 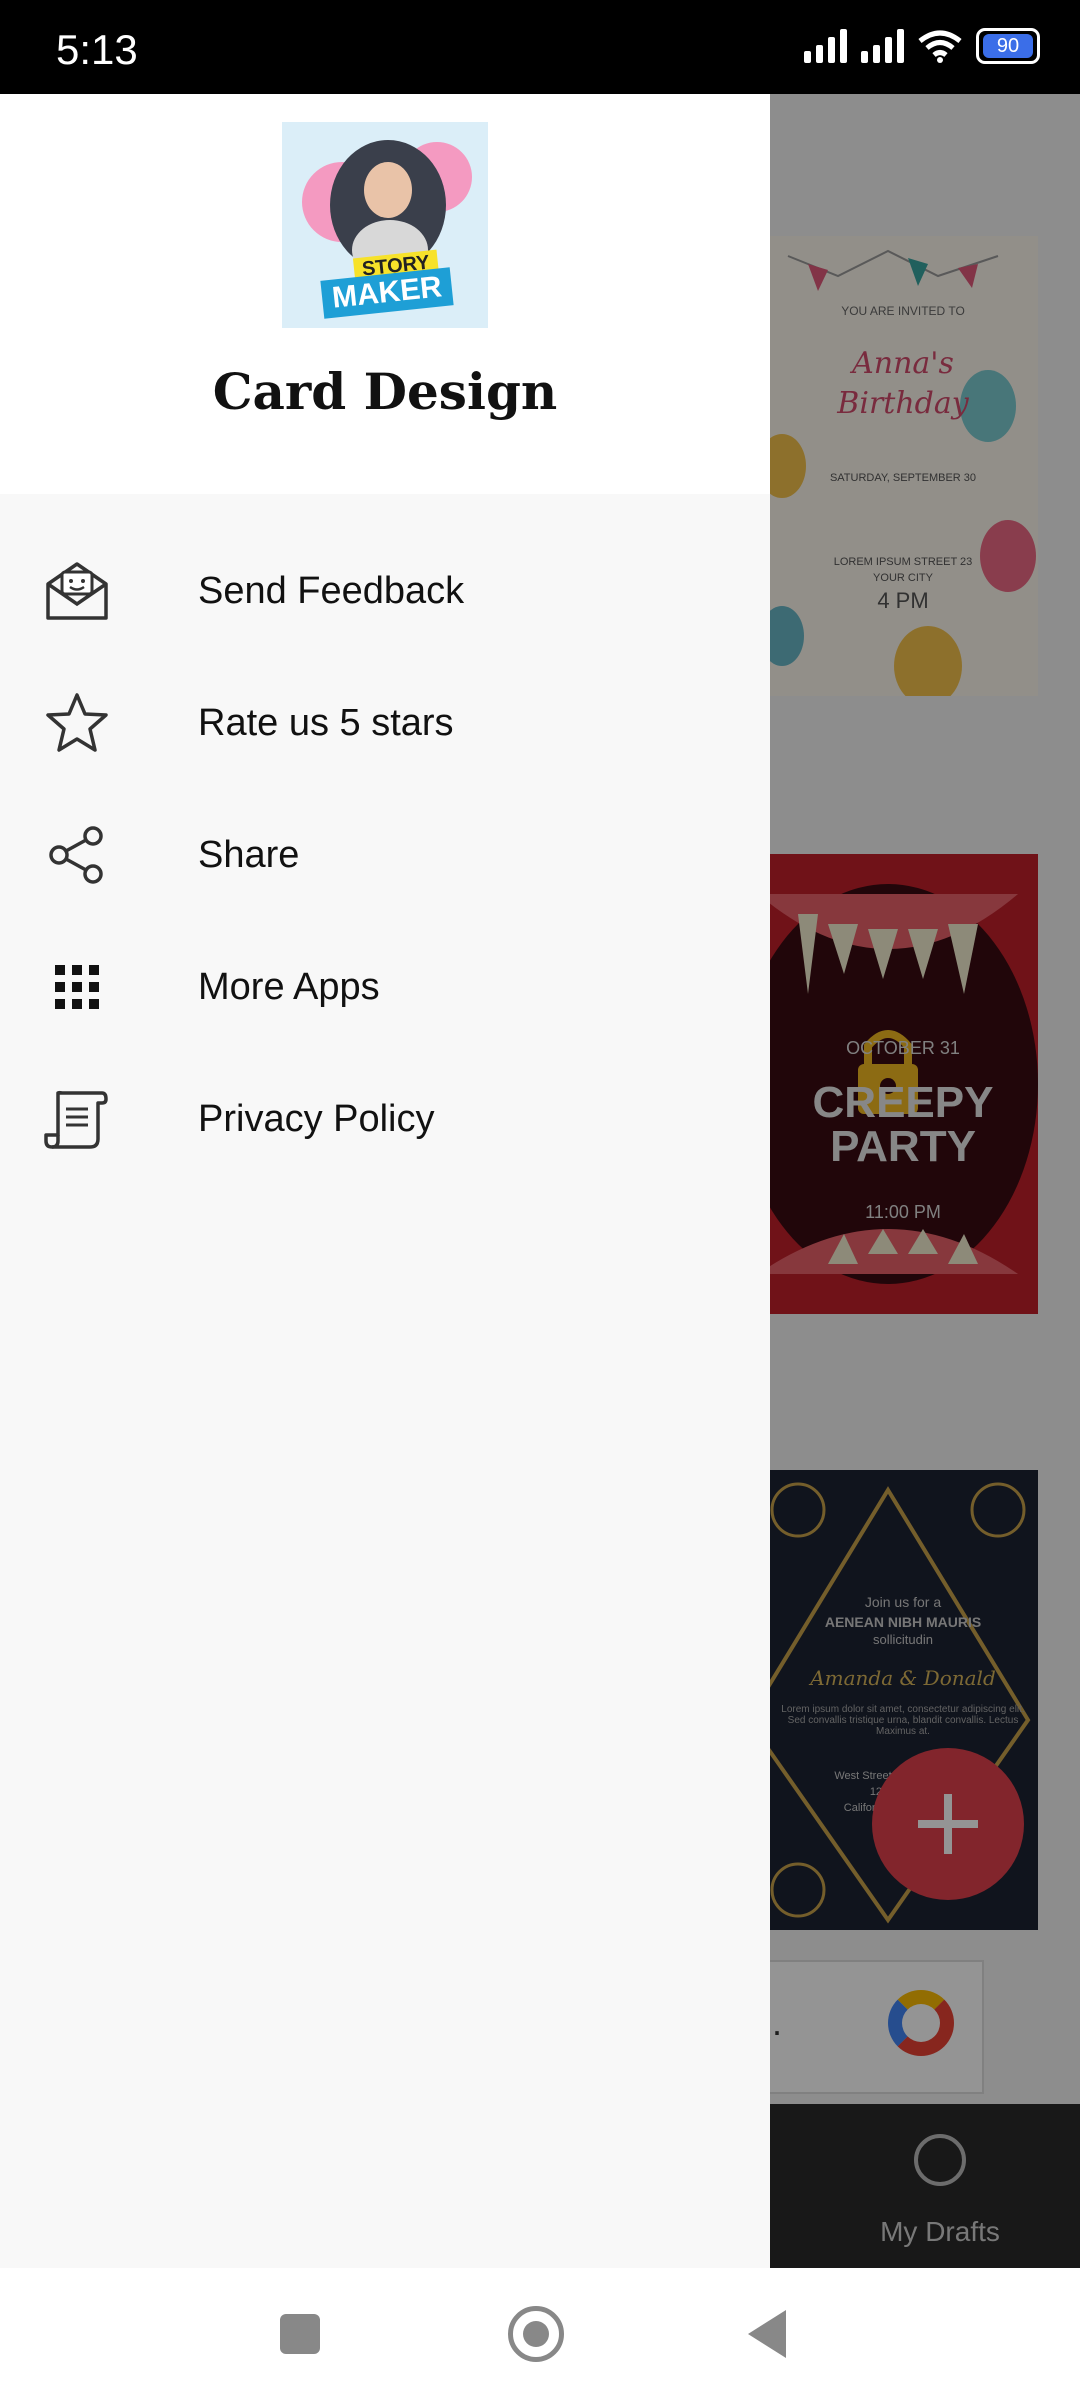 I want to click on menu-item-privacy-policy: Privacy Policy, so click(x=385, y=1119).